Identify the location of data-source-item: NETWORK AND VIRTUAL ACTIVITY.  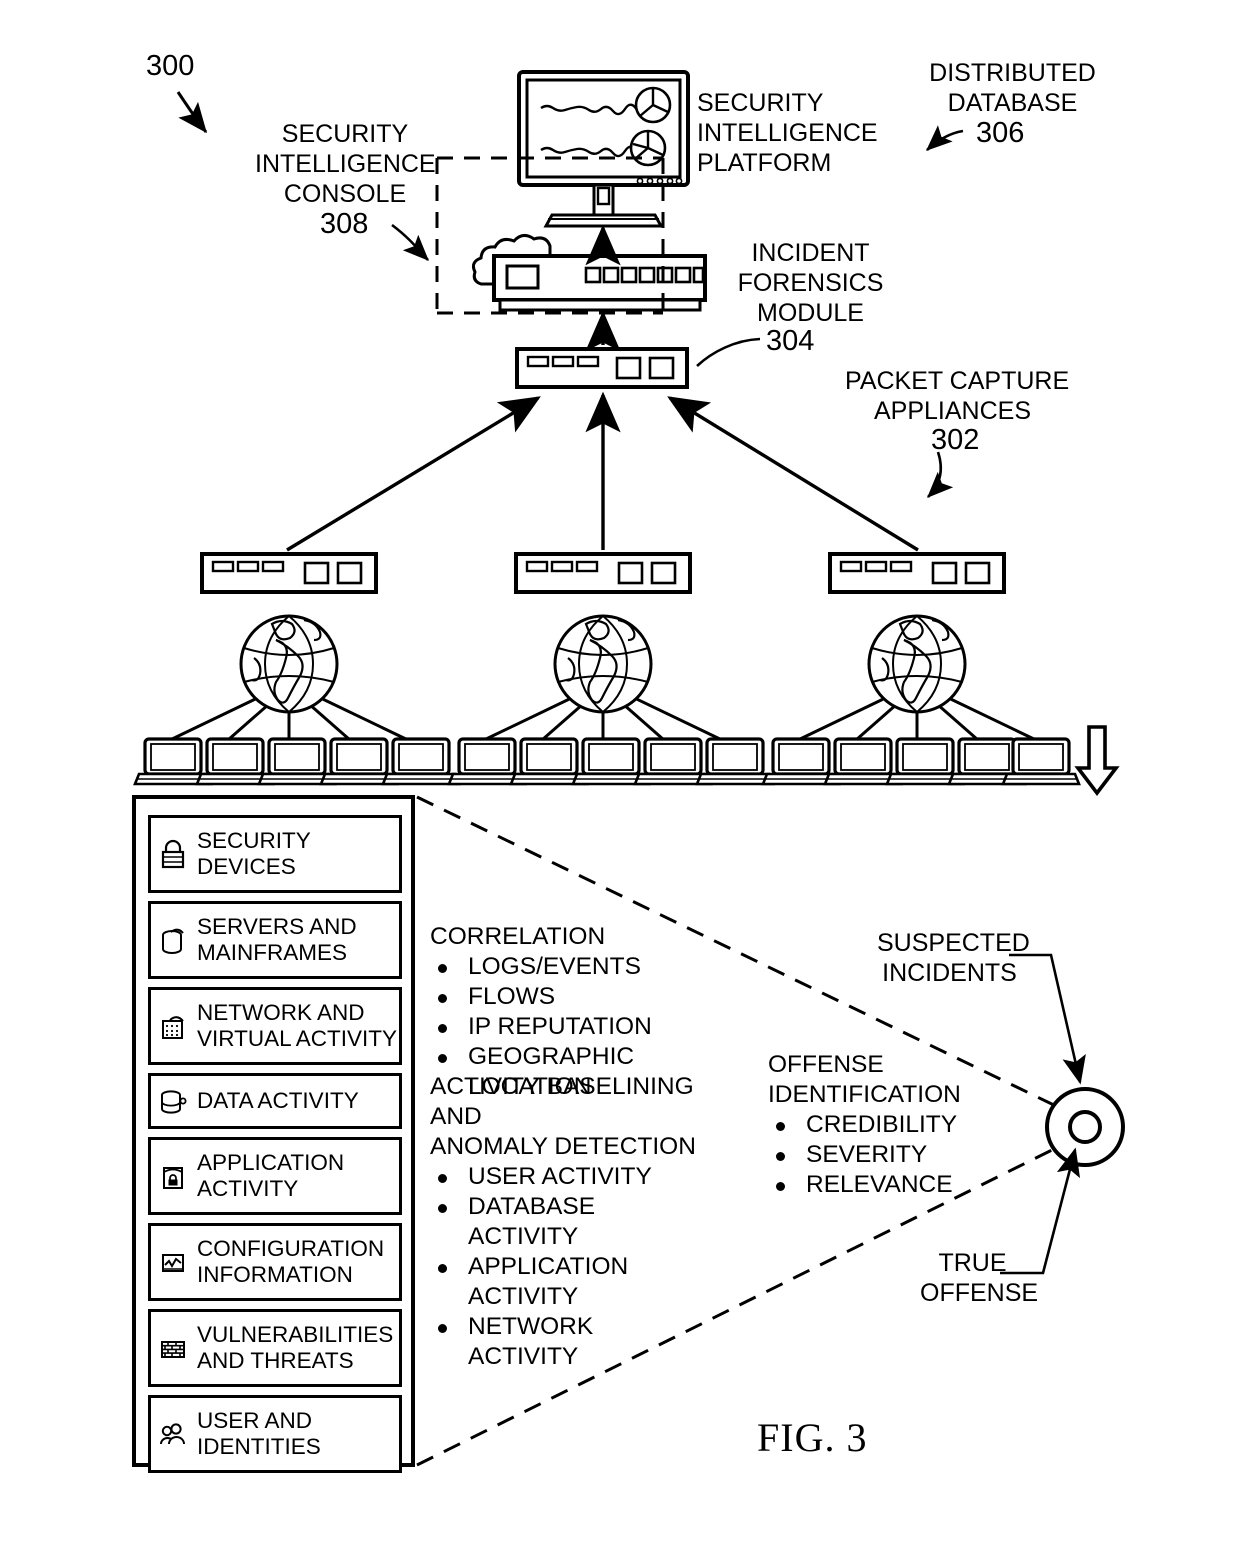
(275, 1026).